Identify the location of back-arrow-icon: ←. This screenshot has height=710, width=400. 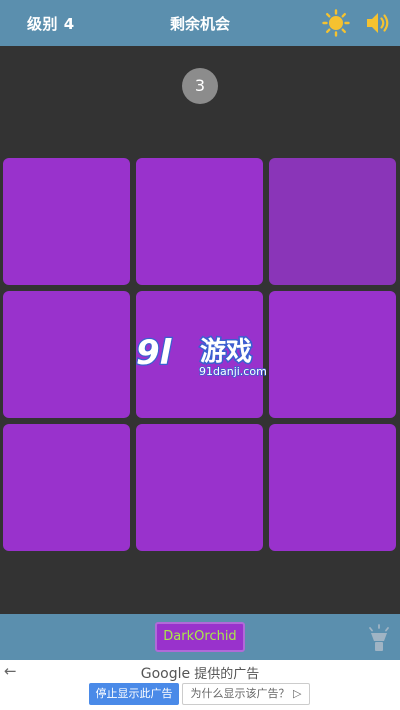
(10, 671).